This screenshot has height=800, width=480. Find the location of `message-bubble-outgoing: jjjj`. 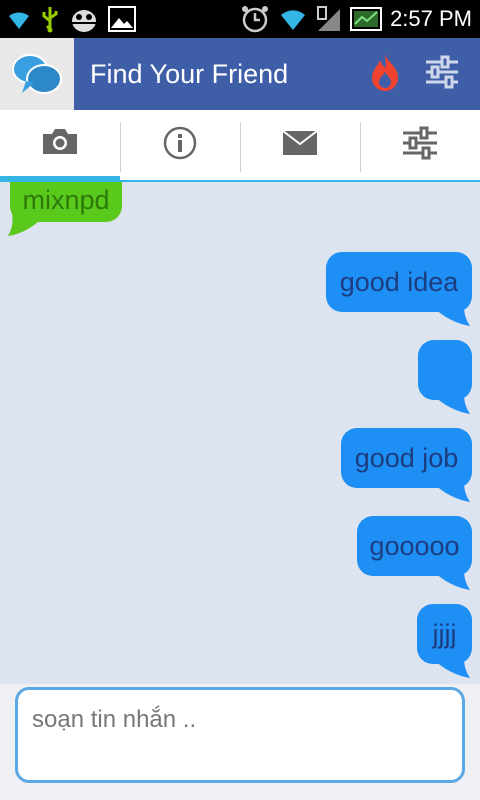

message-bubble-outgoing: jjjj is located at coordinates (444, 634).